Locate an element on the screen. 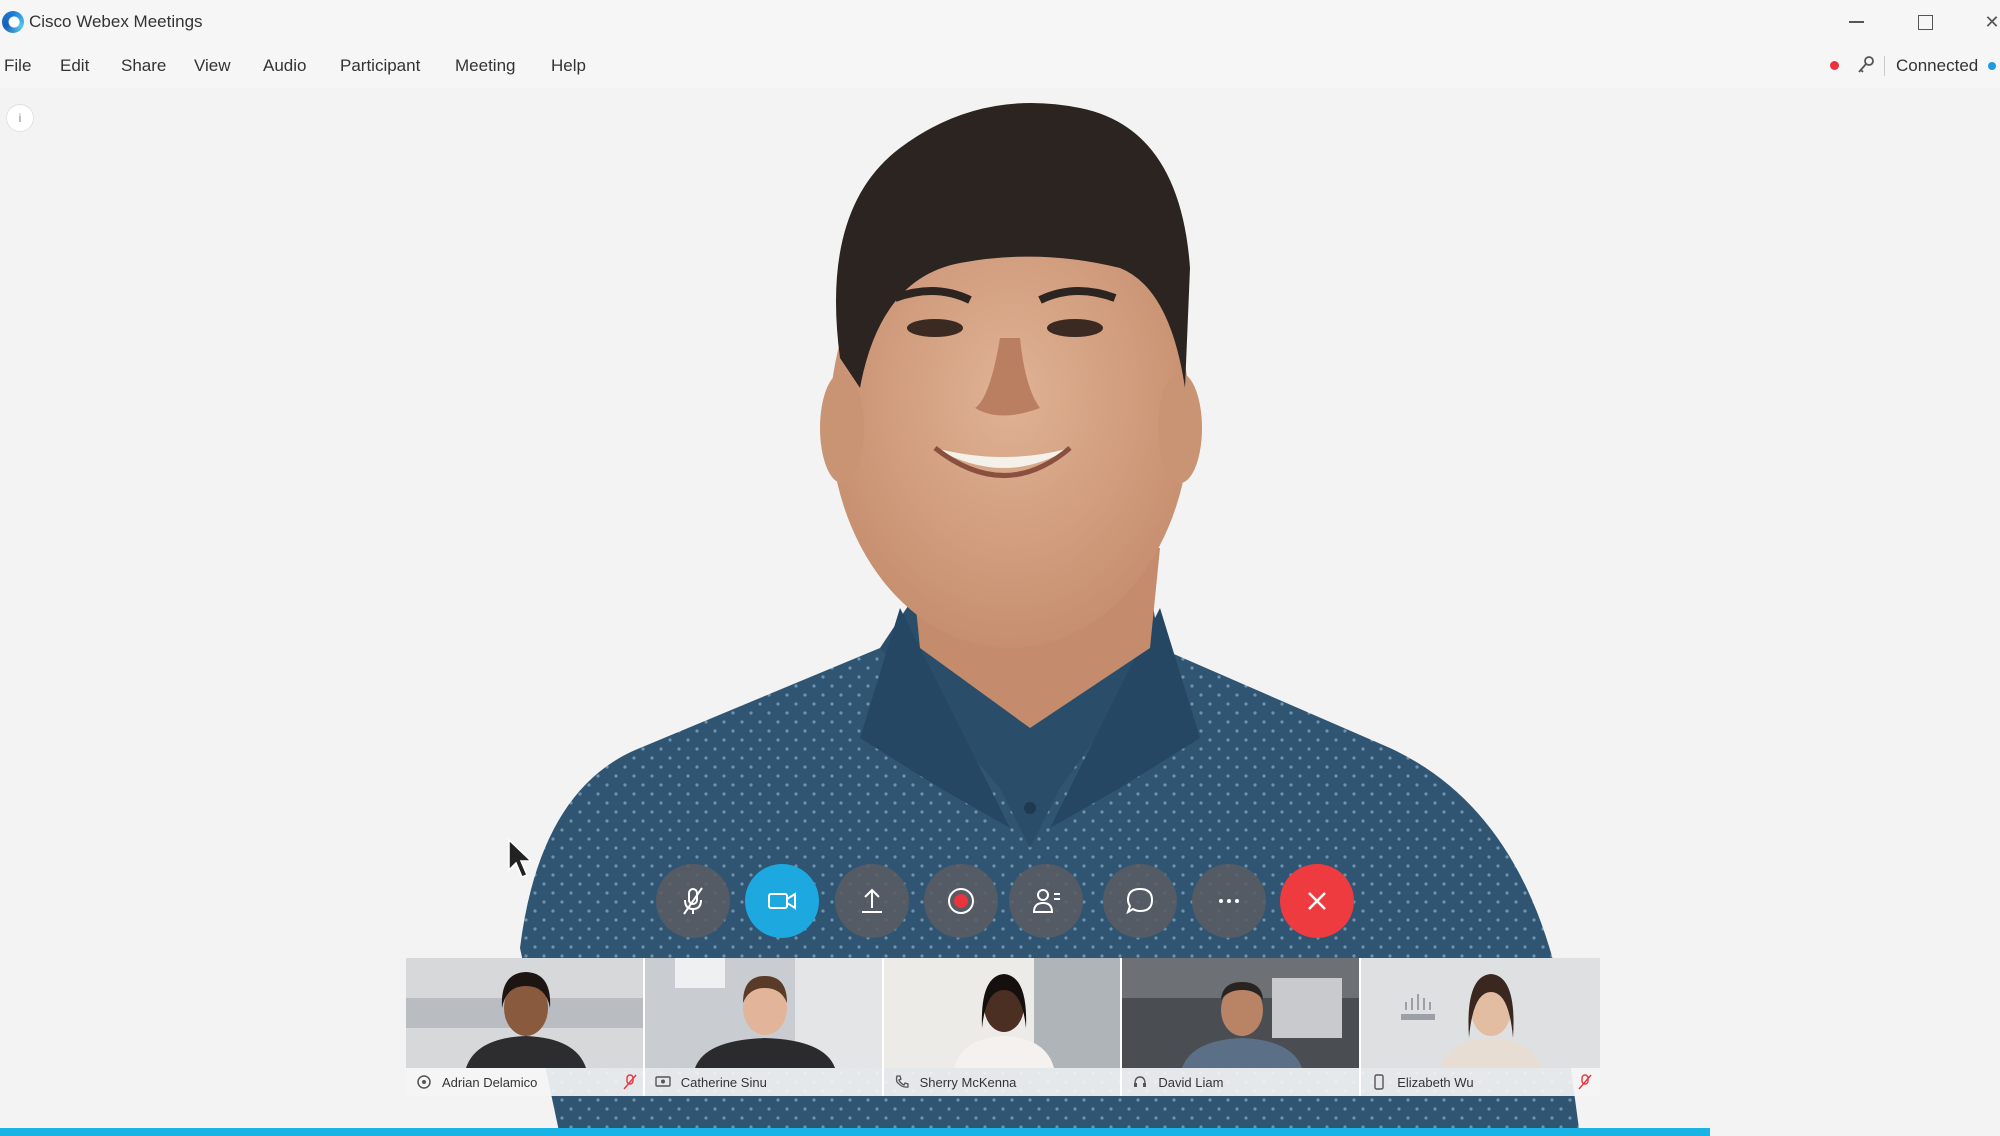 The height and width of the screenshot is (1136, 2000). participant-thumbnail: Catherine Sinu is located at coordinates (764, 1027).